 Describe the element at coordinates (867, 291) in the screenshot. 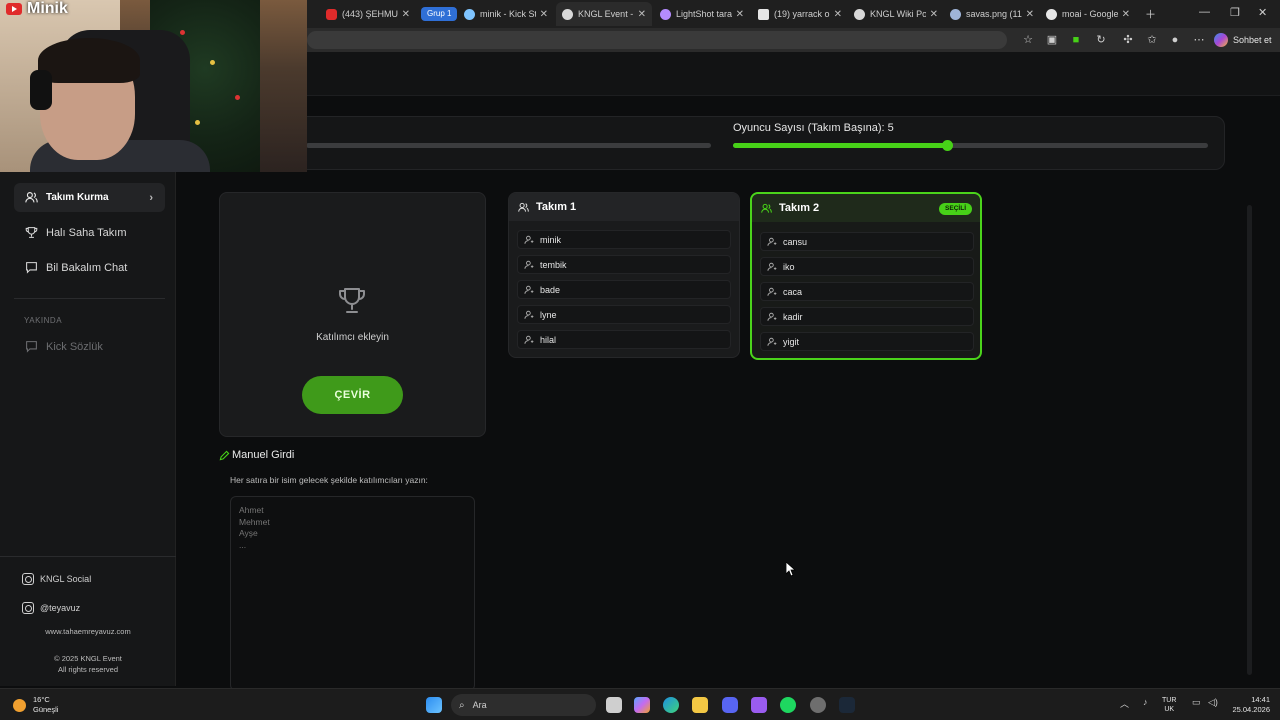

I see `player-row: caca` at that location.